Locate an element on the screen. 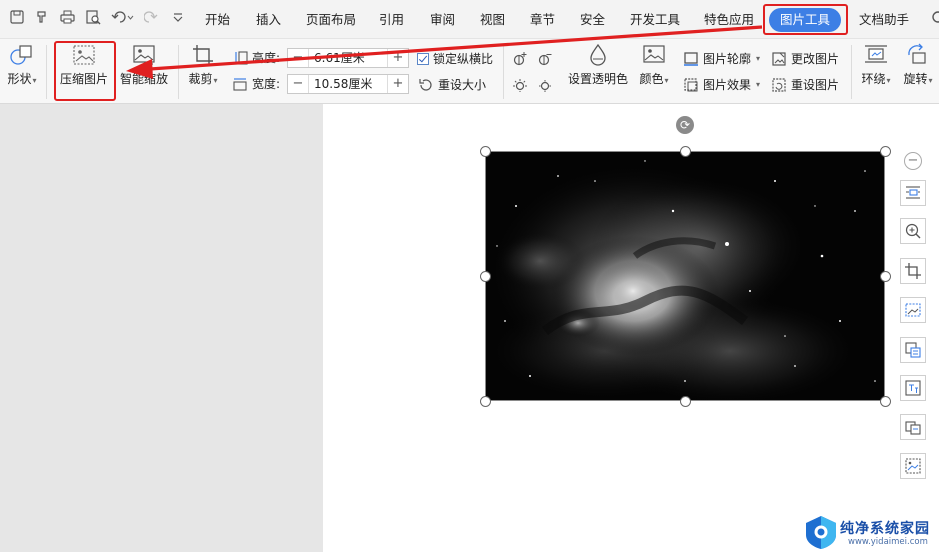 Image resolution: width=939 pixels, height=552 pixels. layout-options-icon is located at coordinates (913, 192).